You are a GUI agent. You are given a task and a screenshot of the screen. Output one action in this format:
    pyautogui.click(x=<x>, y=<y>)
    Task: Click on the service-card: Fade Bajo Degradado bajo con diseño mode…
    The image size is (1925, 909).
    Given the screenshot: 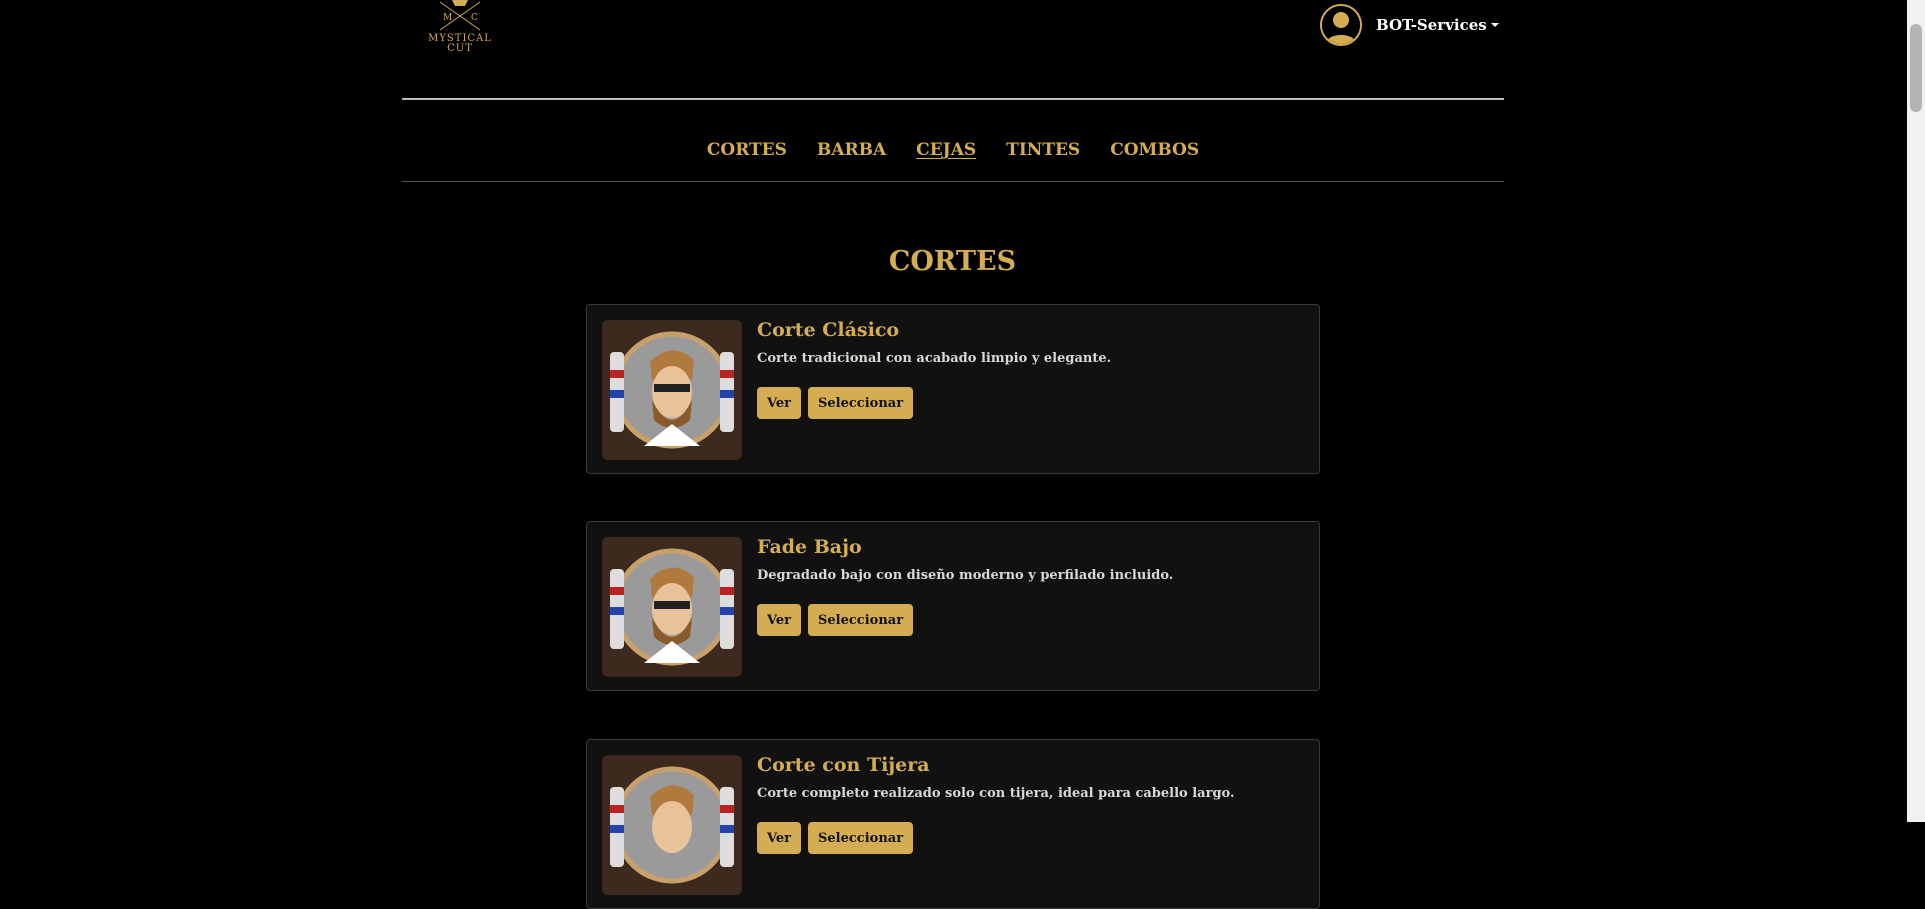 What is the action you would take?
    pyautogui.click(x=953, y=606)
    